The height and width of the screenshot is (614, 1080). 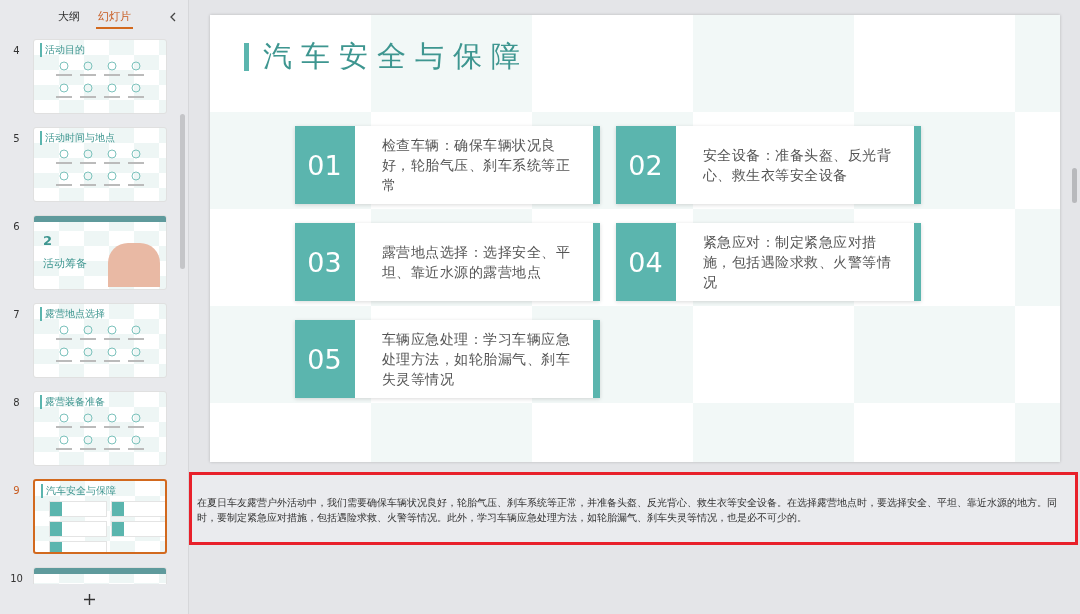 I want to click on card-text: 安全设备：准备头盔、反光背心、救生衣等安全设备, so click(x=796, y=165).